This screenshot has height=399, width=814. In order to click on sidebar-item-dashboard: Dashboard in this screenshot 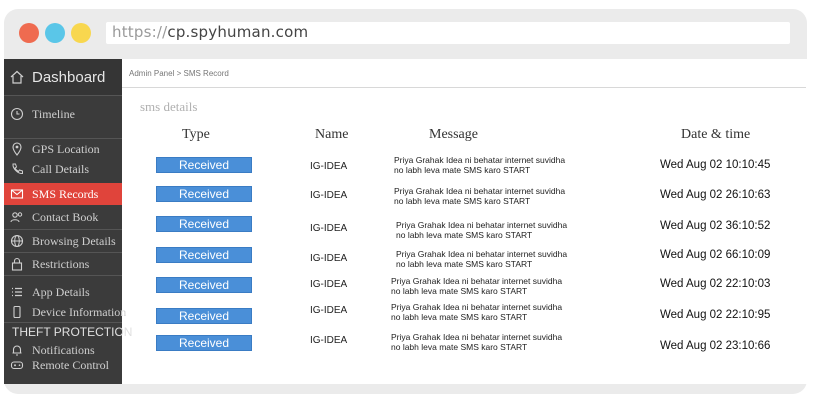, I will do `click(63, 77)`.